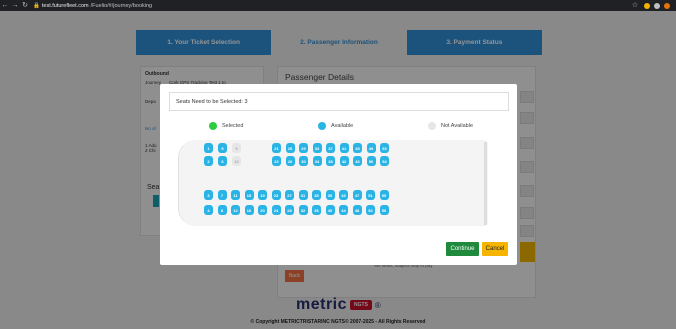 The width and height of the screenshot is (676, 329). What do you see at coordinates (357, 148) in the screenshot?
I see `seat-45: 45` at bounding box center [357, 148].